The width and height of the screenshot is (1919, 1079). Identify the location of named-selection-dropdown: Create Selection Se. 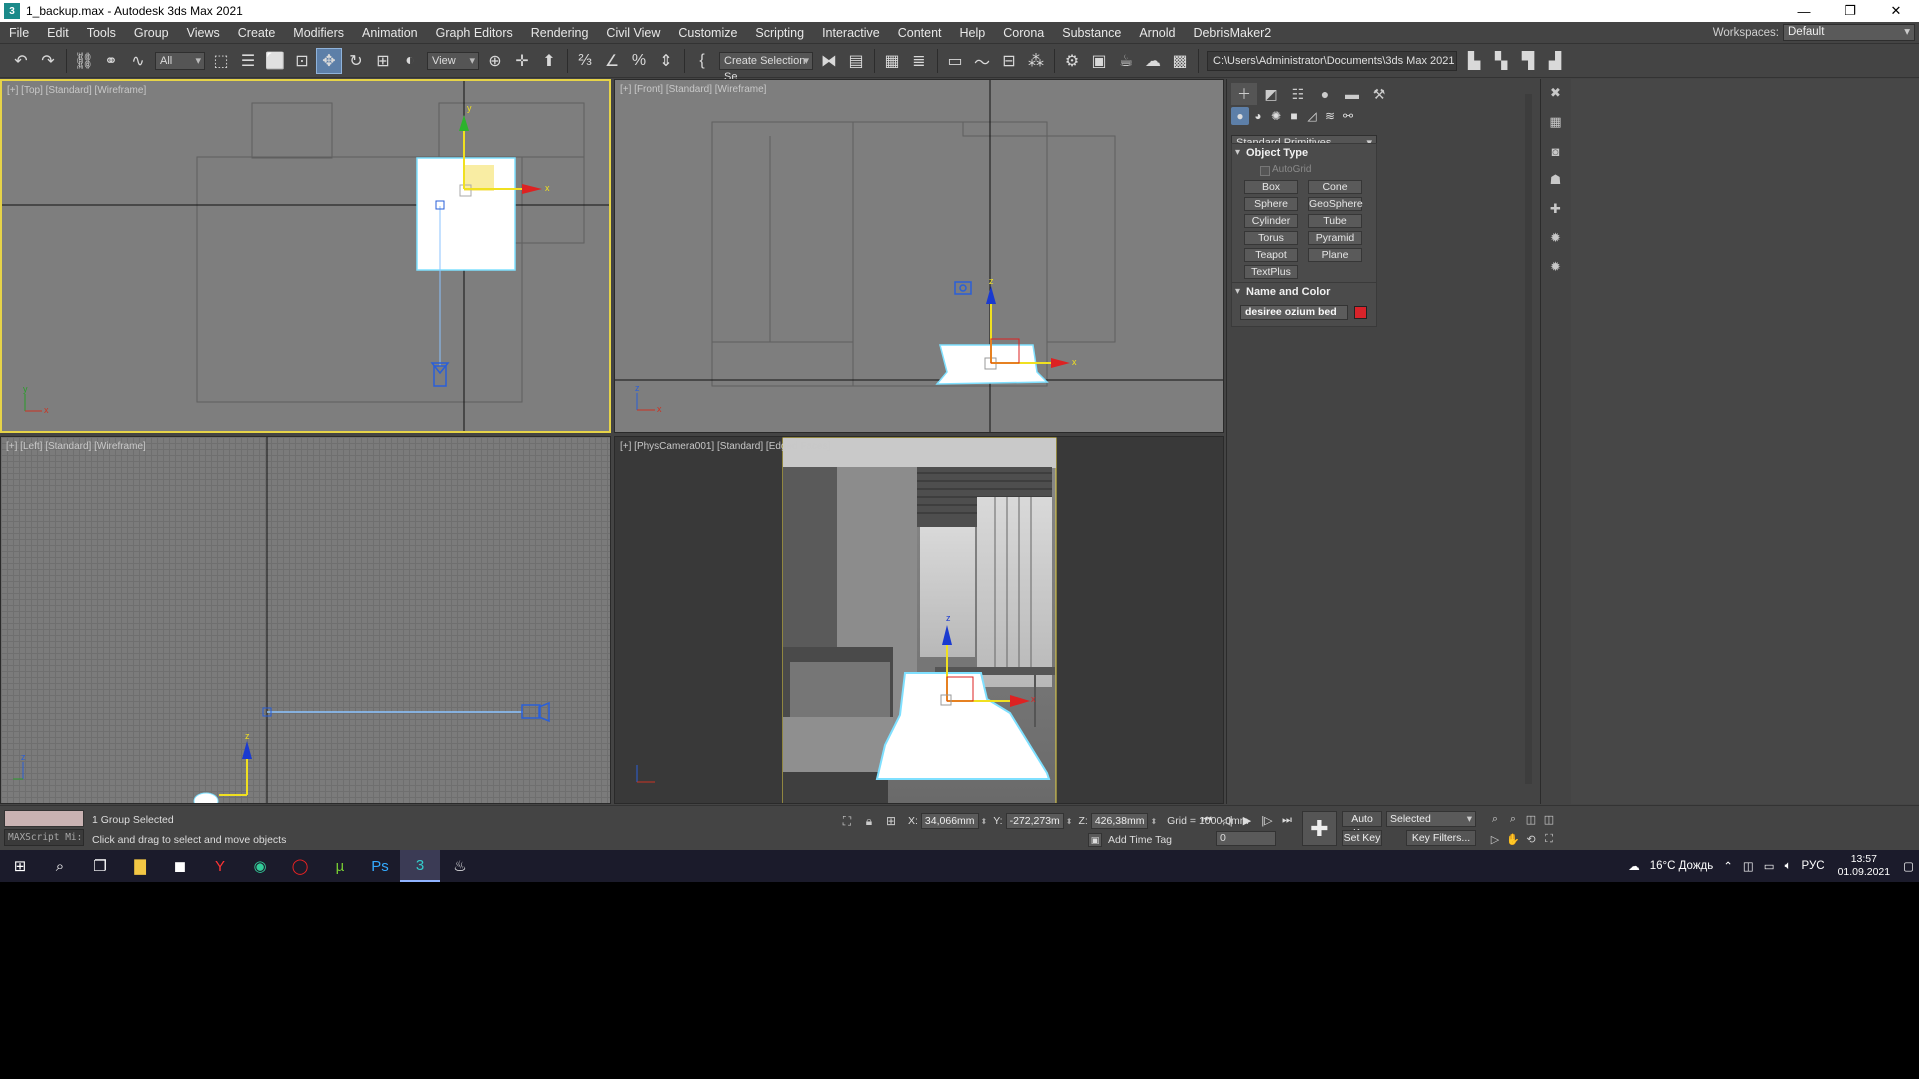
(766, 67).